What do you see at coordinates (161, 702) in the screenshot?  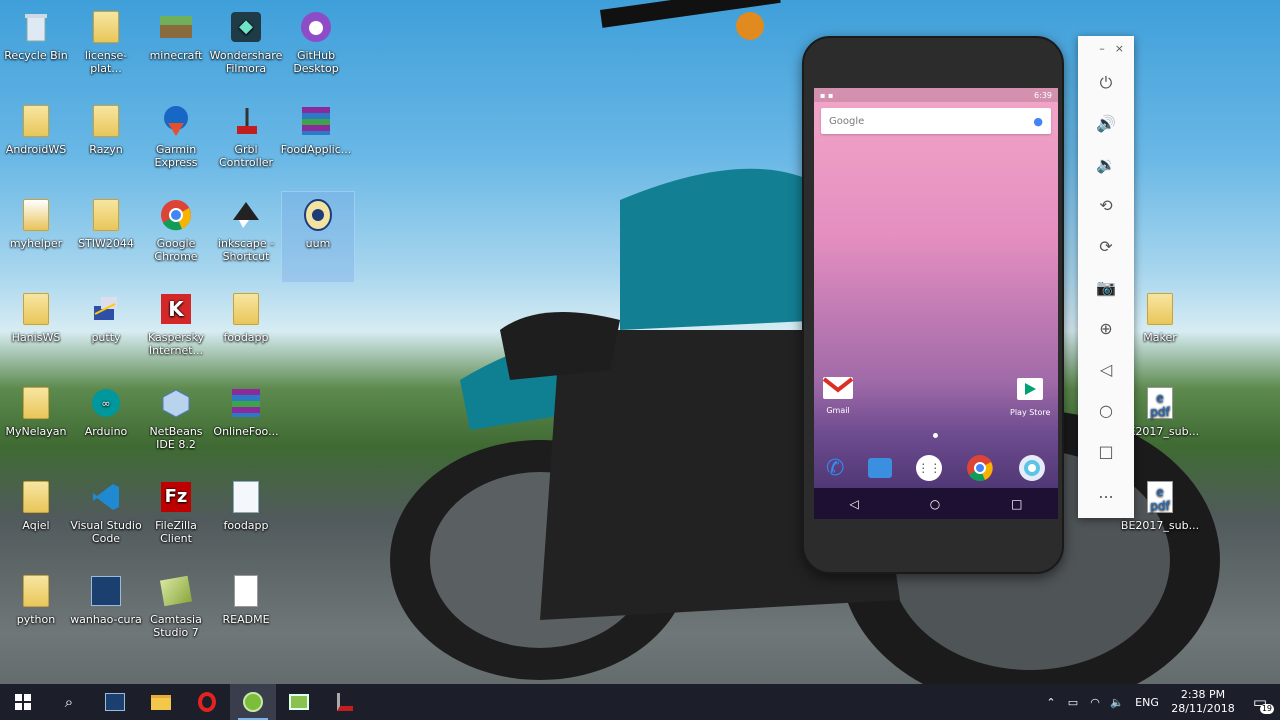 I see `taskbar-file-explorer` at bounding box center [161, 702].